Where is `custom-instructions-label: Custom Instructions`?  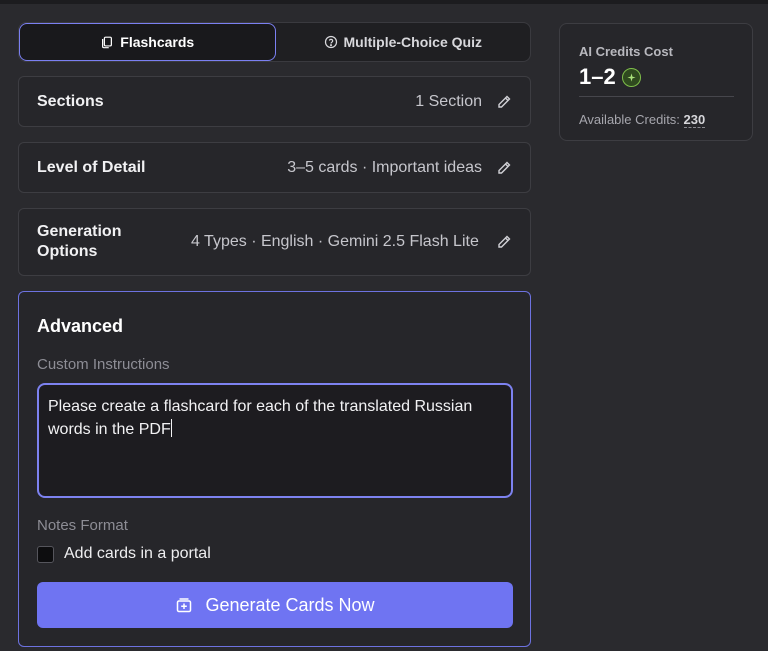 custom-instructions-label: Custom Instructions is located at coordinates (103, 364).